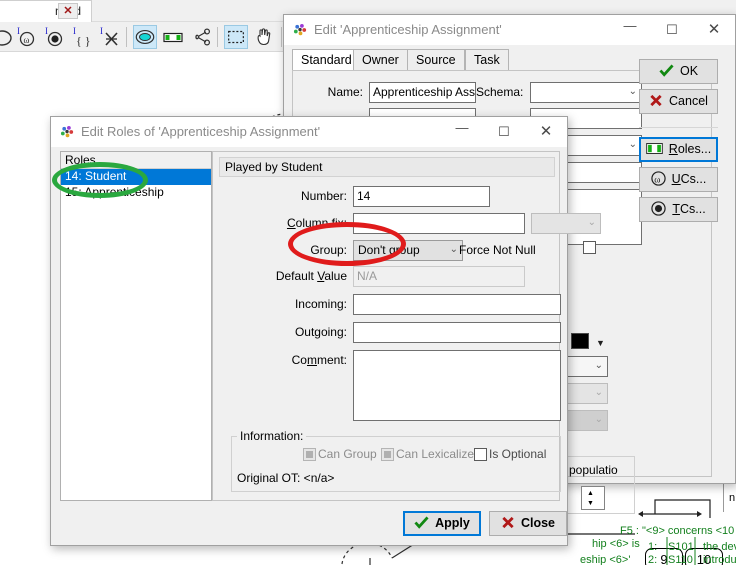 This screenshot has width=736, height=565. I want to click on tab-standard: Standard, so click(326, 60).